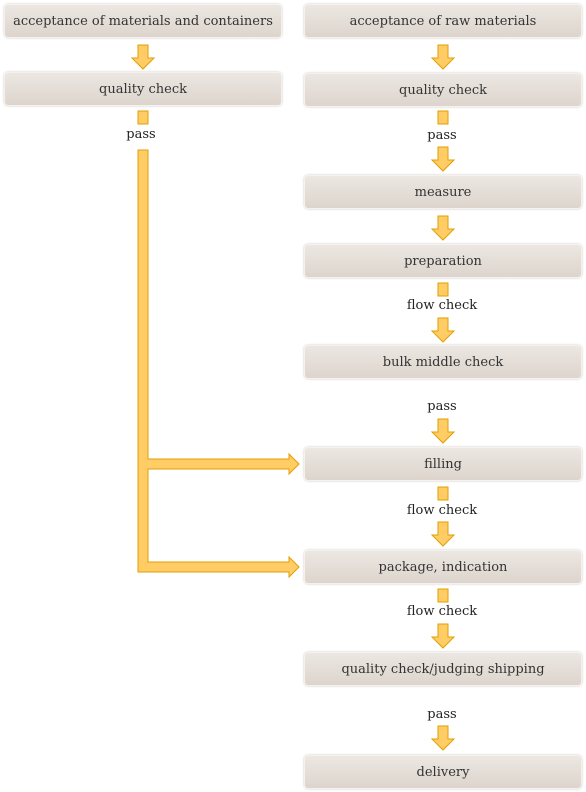  I want to click on step-bulk-middle-check: bulk middle check, so click(443, 362).